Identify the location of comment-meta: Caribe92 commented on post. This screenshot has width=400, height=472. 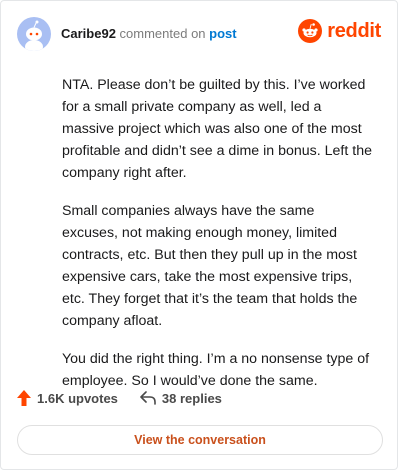
(149, 34).